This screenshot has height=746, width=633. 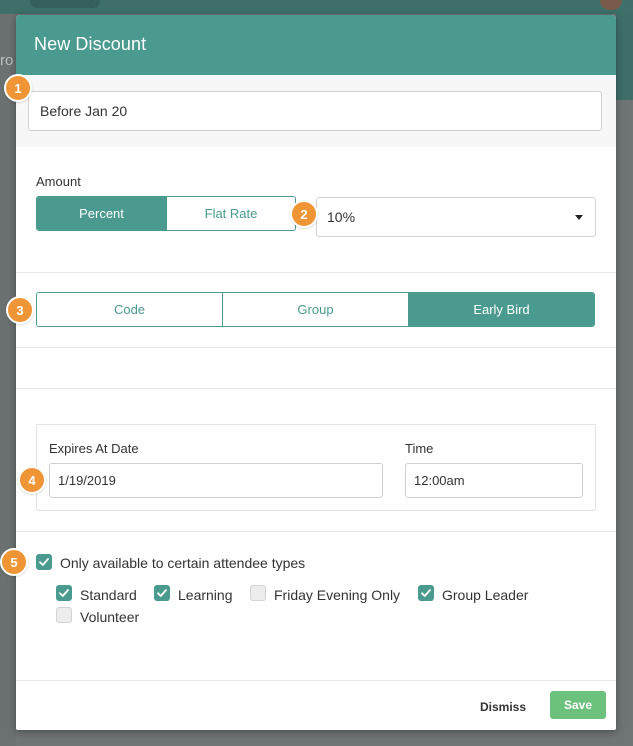 What do you see at coordinates (624, 57) in the screenshot?
I see `background-right-strip` at bounding box center [624, 57].